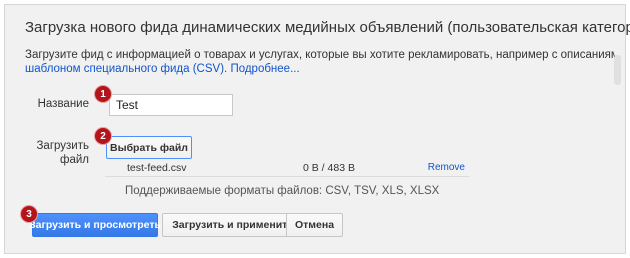 Image resolution: width=630 pixels, height=258 pixels. I want to click on name-label: Название, so click(63, 104).